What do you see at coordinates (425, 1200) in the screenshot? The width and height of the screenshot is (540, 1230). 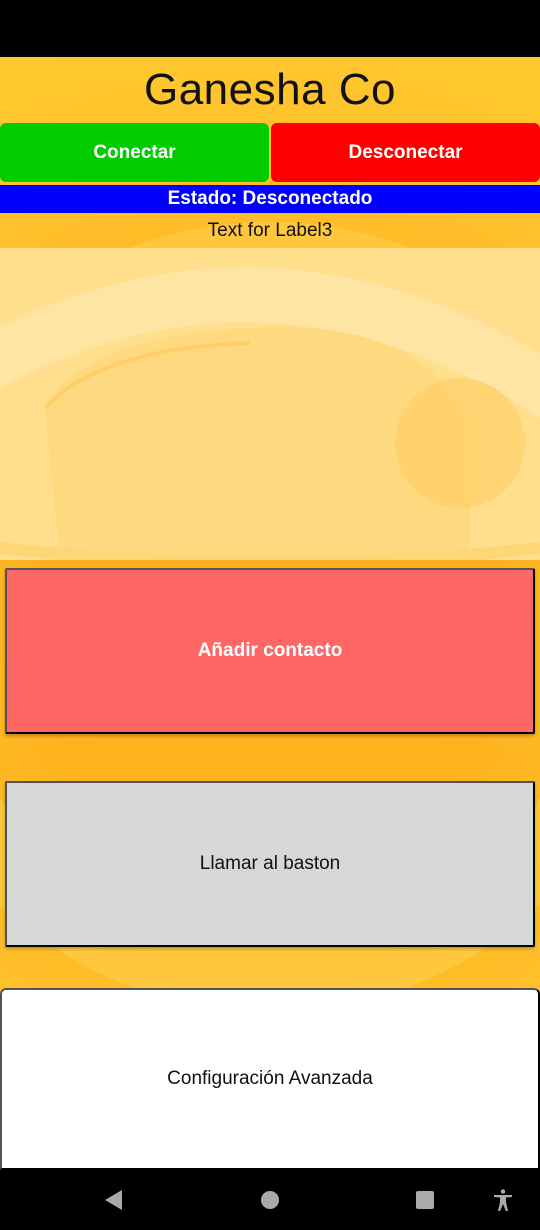 I see `recents-icon` at bounding box center [425, 1200].